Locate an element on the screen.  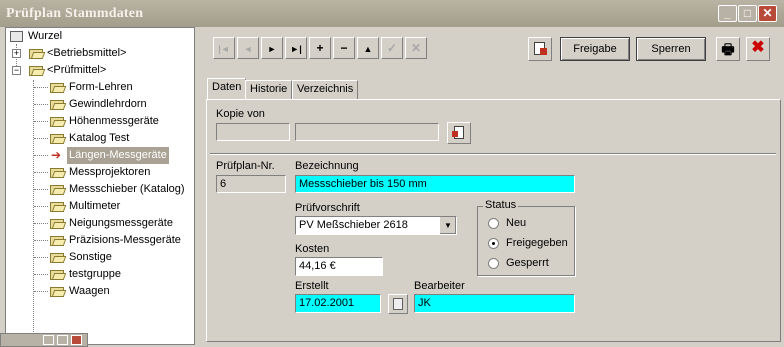
add-record-button: + is located at coordinates (320, 48).